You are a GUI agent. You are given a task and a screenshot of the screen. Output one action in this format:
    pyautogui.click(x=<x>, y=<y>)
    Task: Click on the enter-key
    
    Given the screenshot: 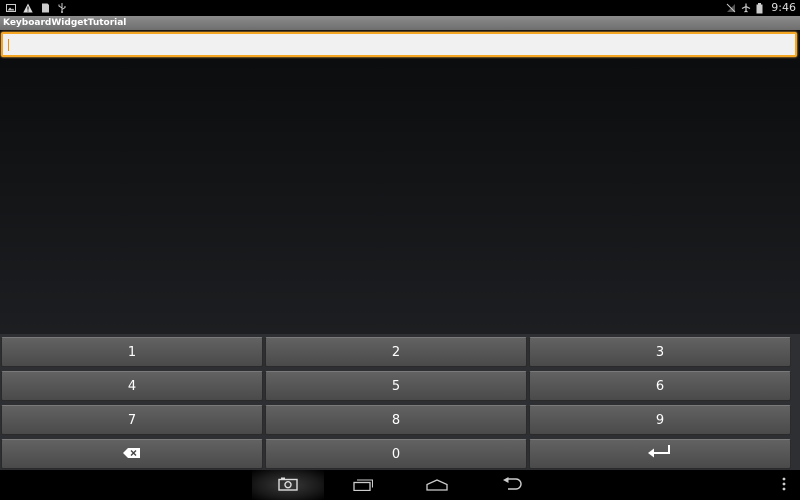 What is the action you would take?
    pyautogui.click(x=660, y=454)
    